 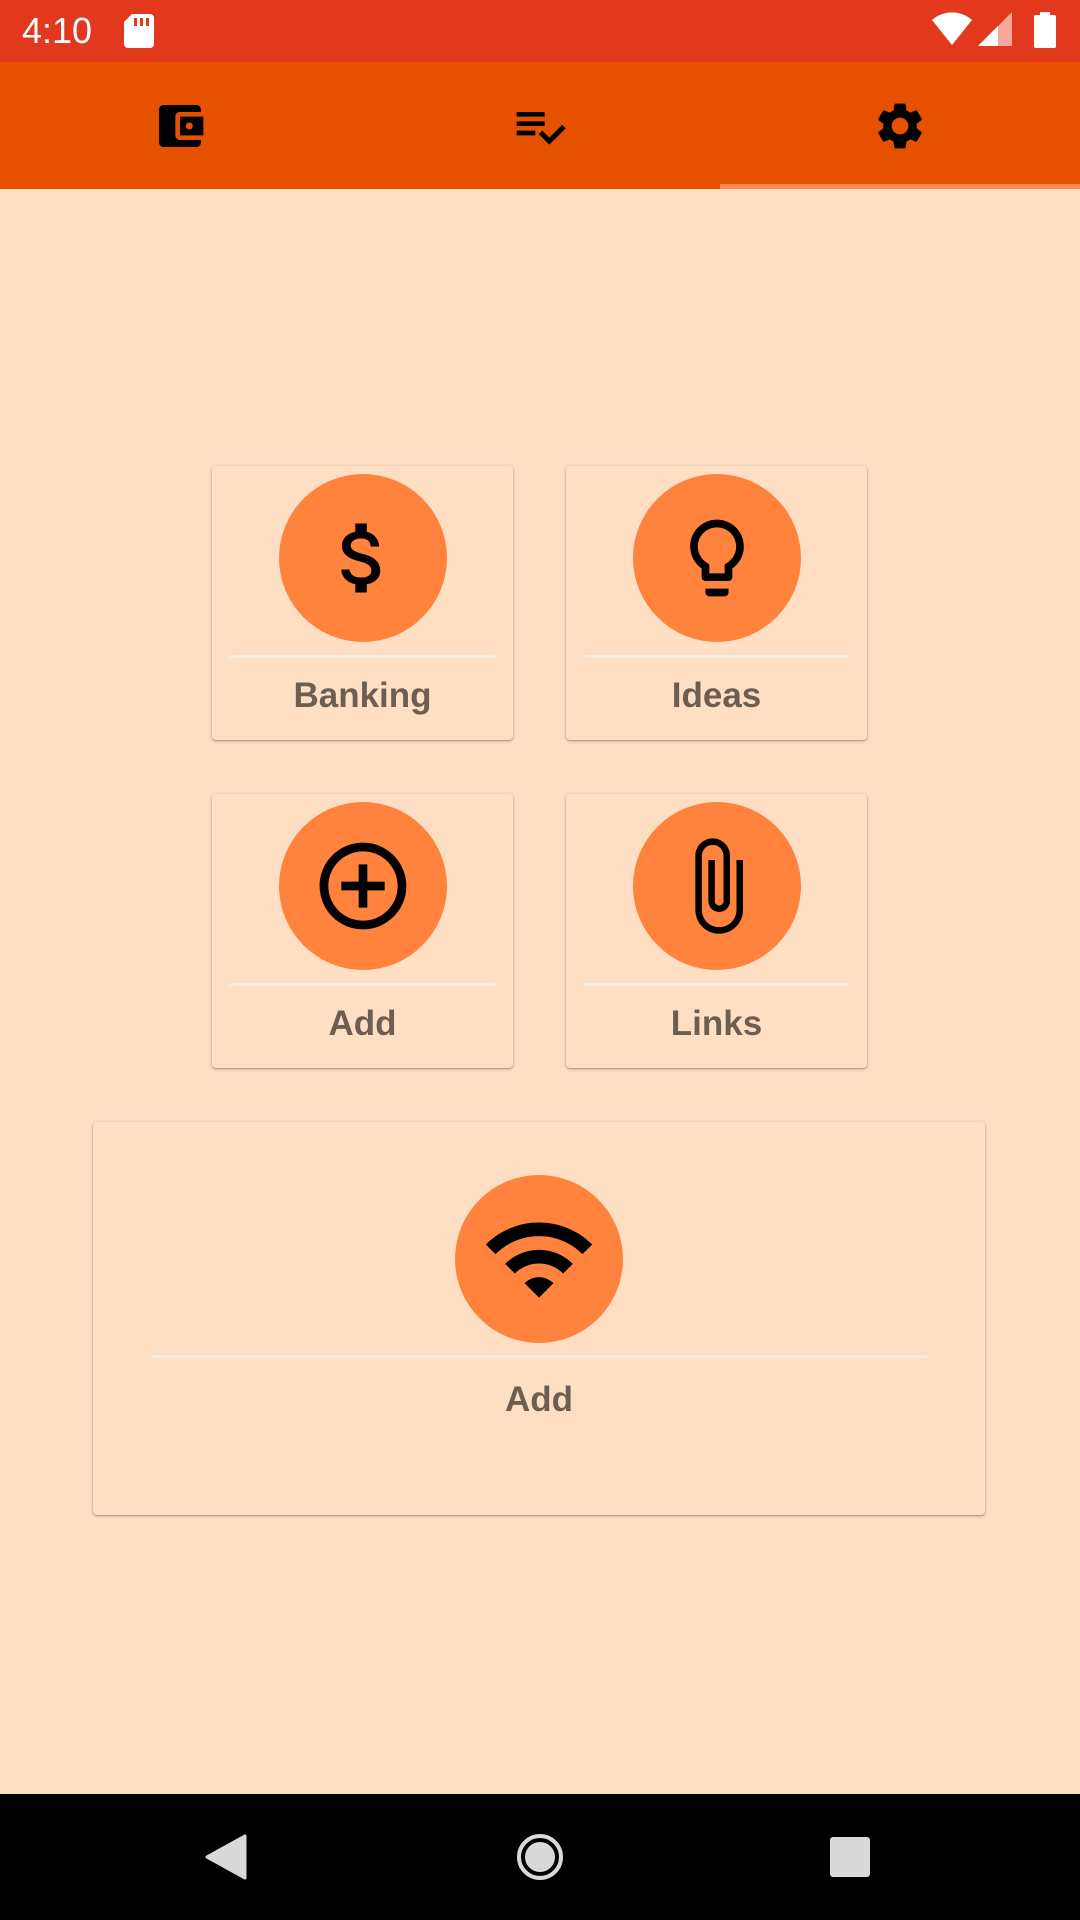 I want to click on links-card: Links, so click(x=716, y=931).